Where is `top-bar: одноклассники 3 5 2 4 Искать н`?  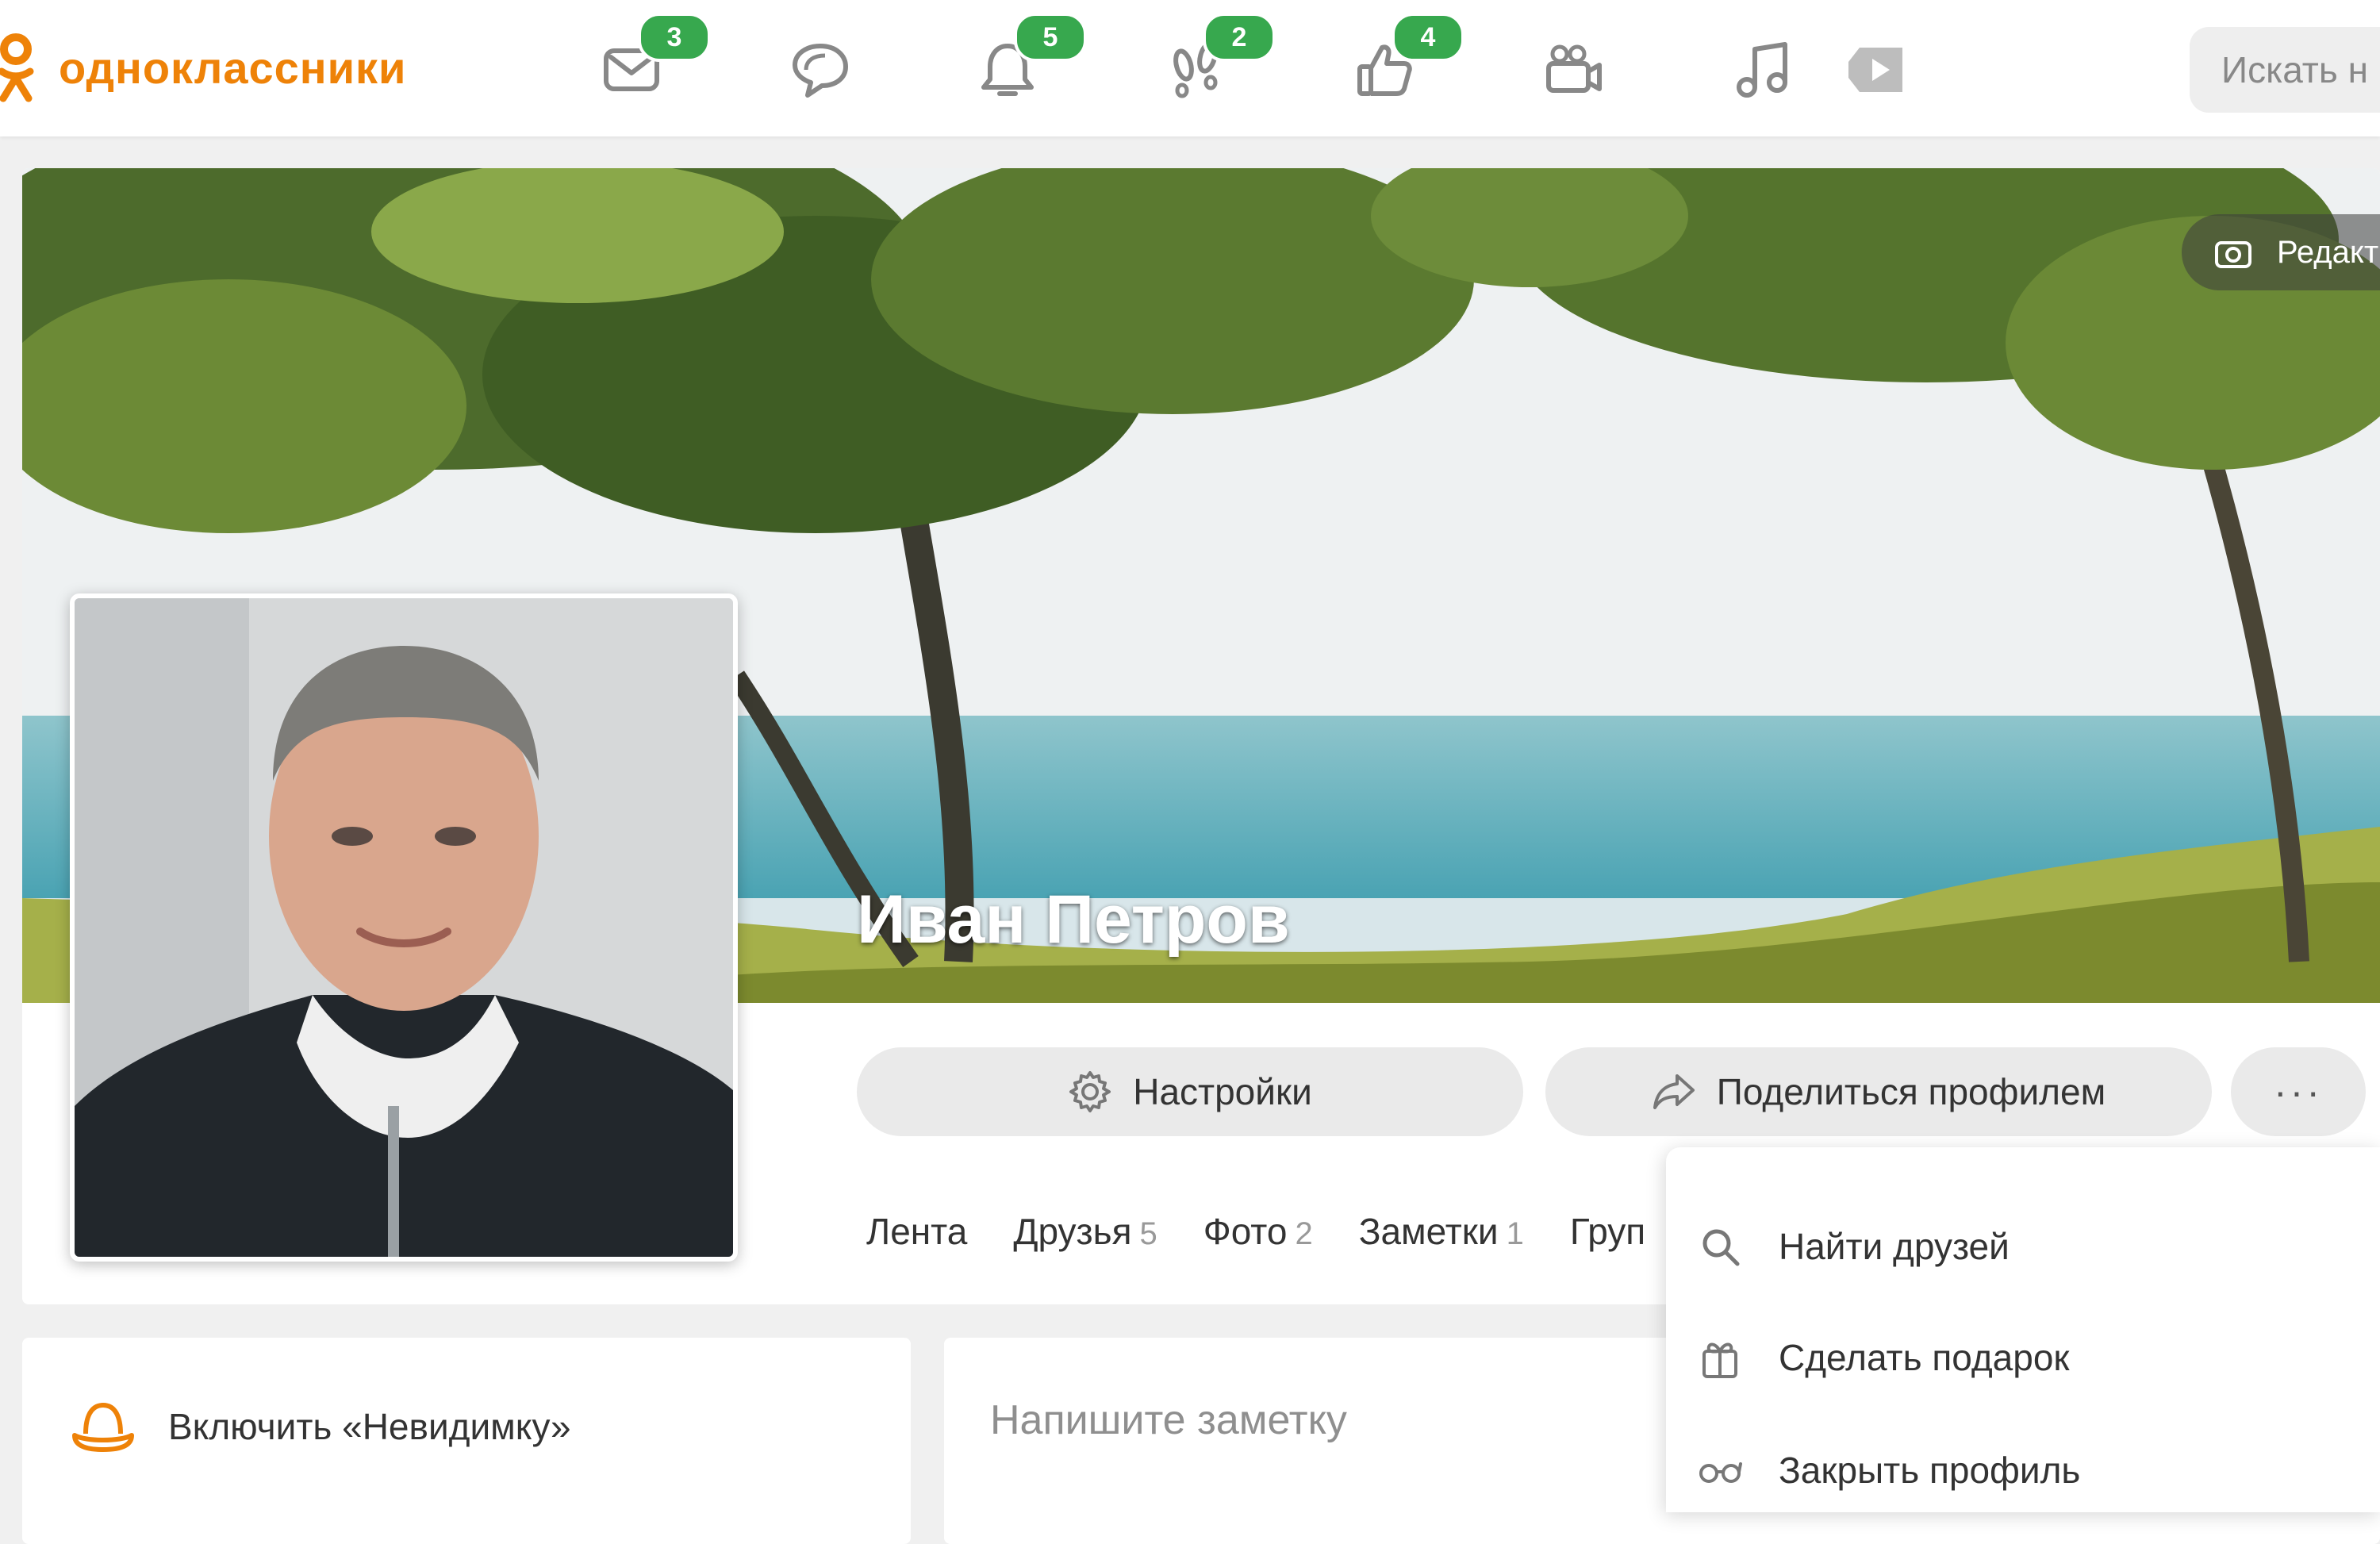
top-bar: одноклассники 3 5 2 4 Искать н is located at coordinates (1190, 68).